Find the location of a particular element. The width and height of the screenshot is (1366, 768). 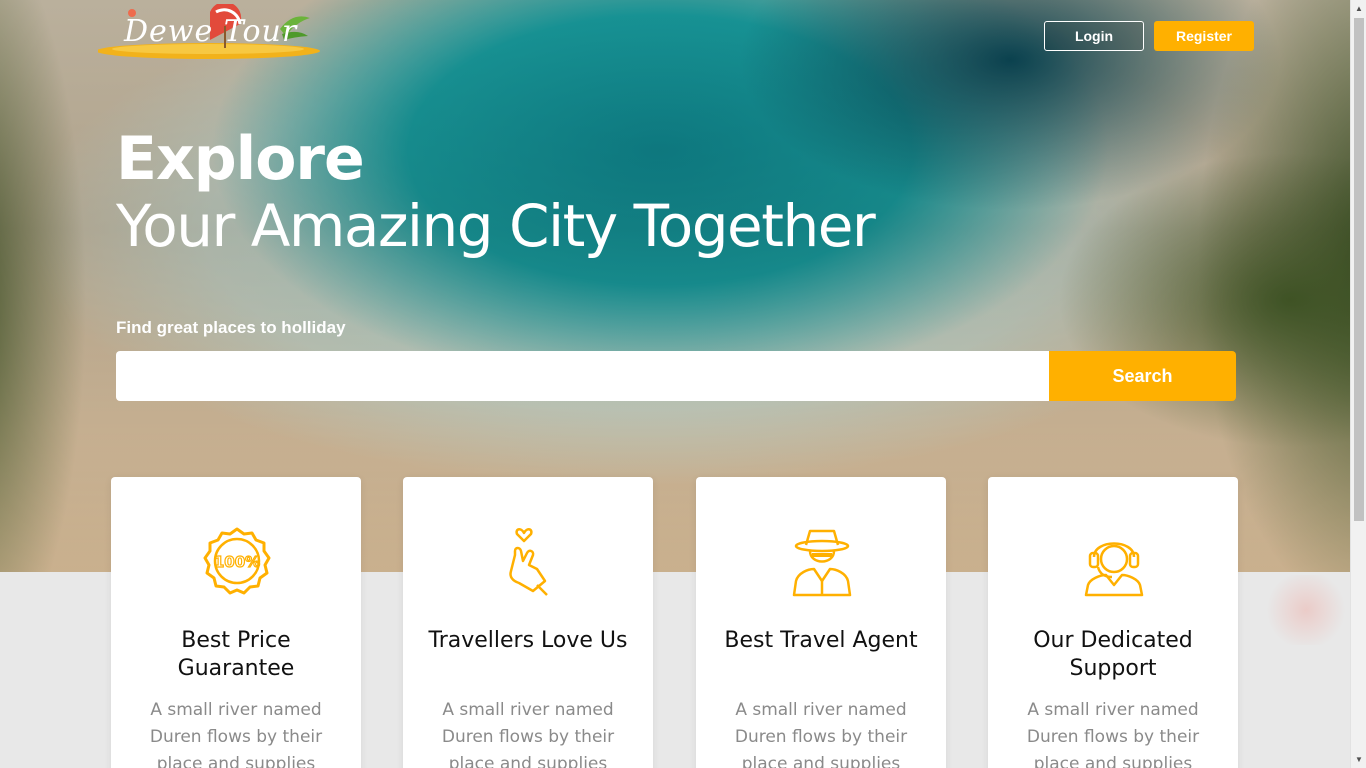

scroll-up-arrow-icon: ▲ is located at coordinates (1358, 8).